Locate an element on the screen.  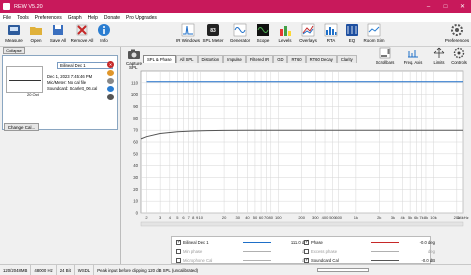
overlays-label: Overlays is located at coordinates (308, 40).